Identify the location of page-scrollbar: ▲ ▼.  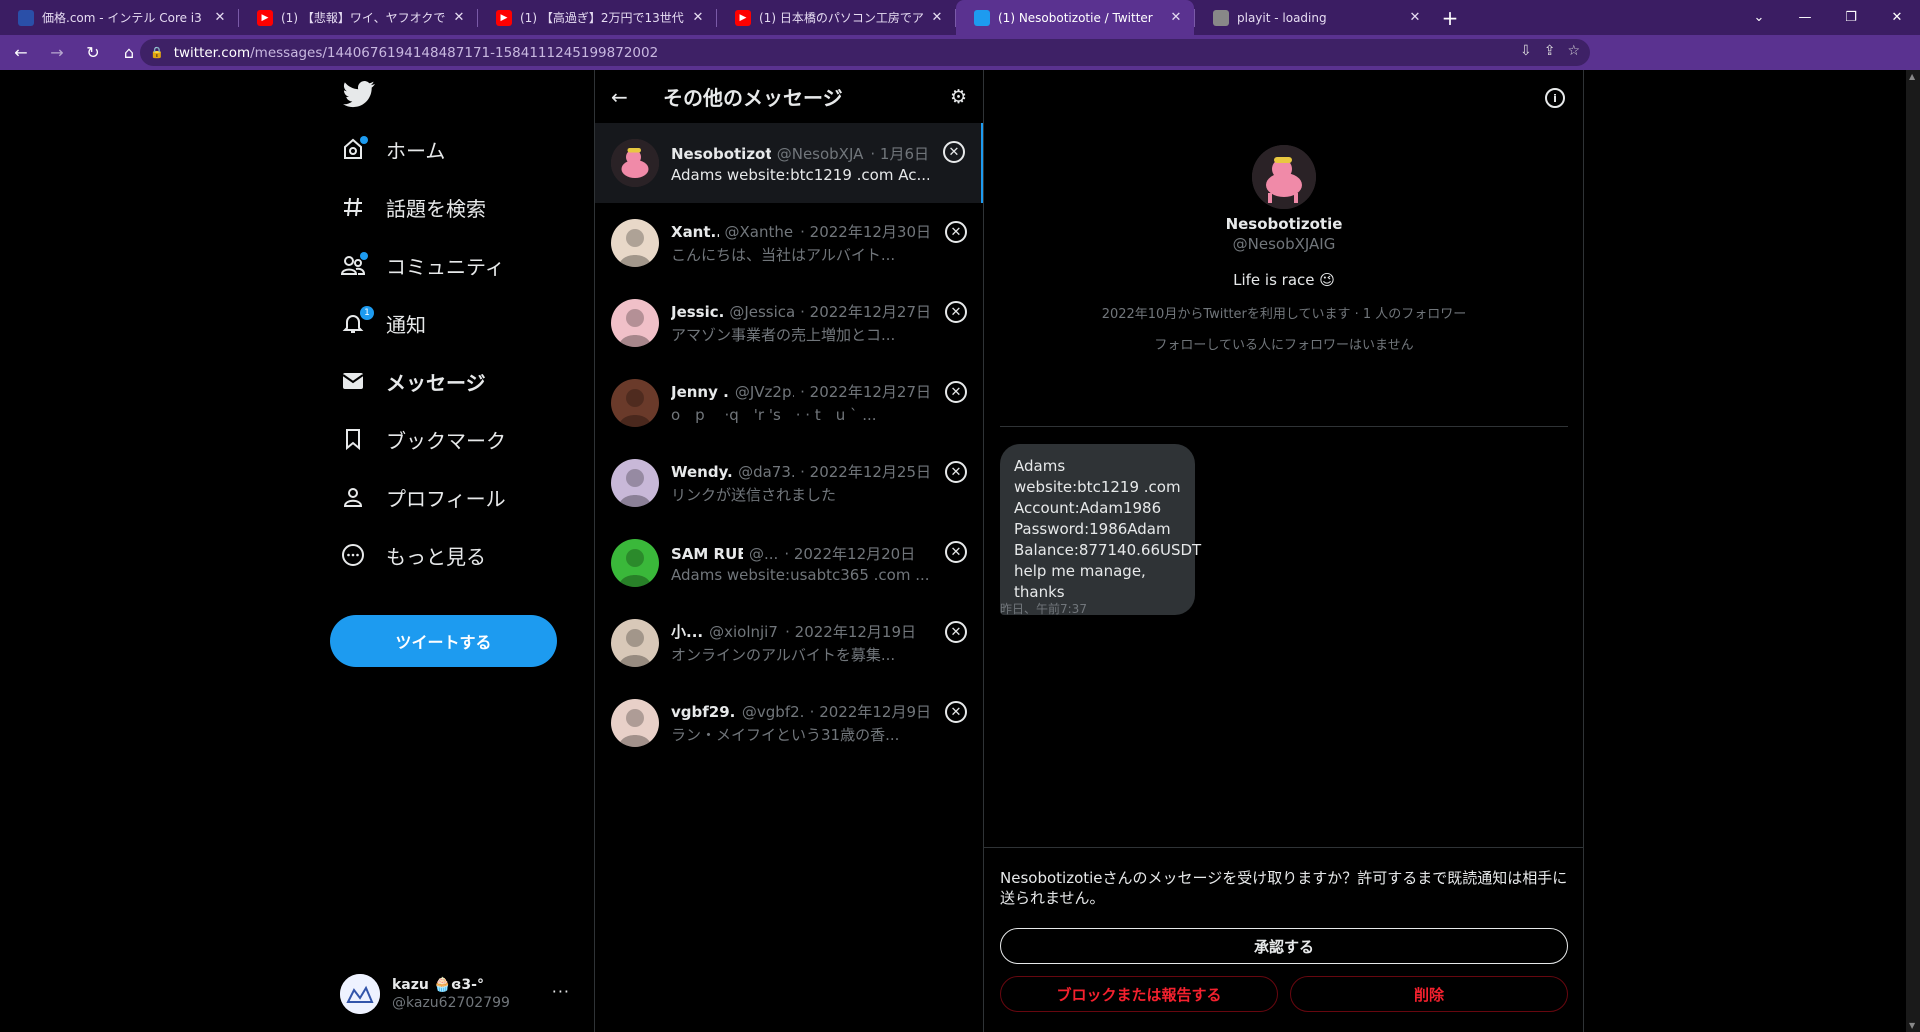
(1913, 551).